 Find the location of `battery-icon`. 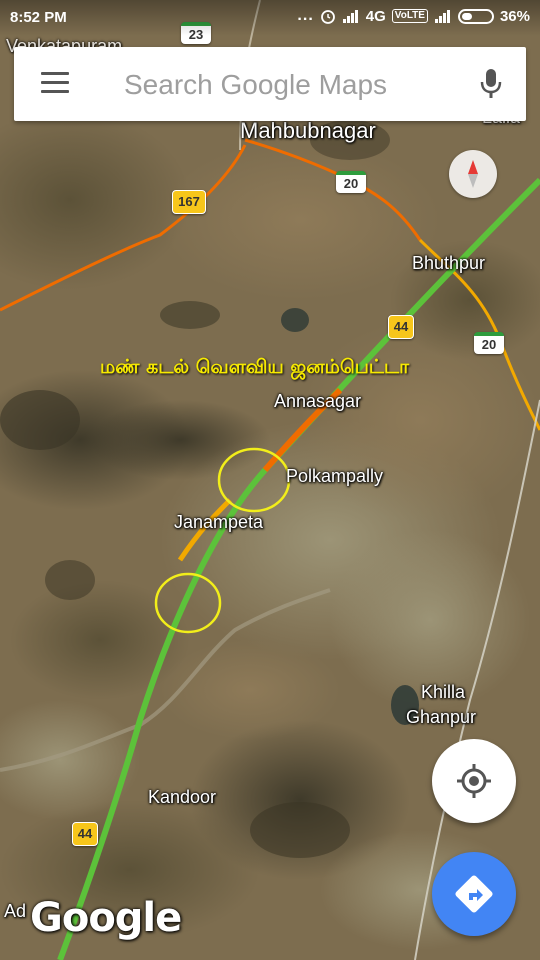

battery-icon is located at coordinates (475, 16).